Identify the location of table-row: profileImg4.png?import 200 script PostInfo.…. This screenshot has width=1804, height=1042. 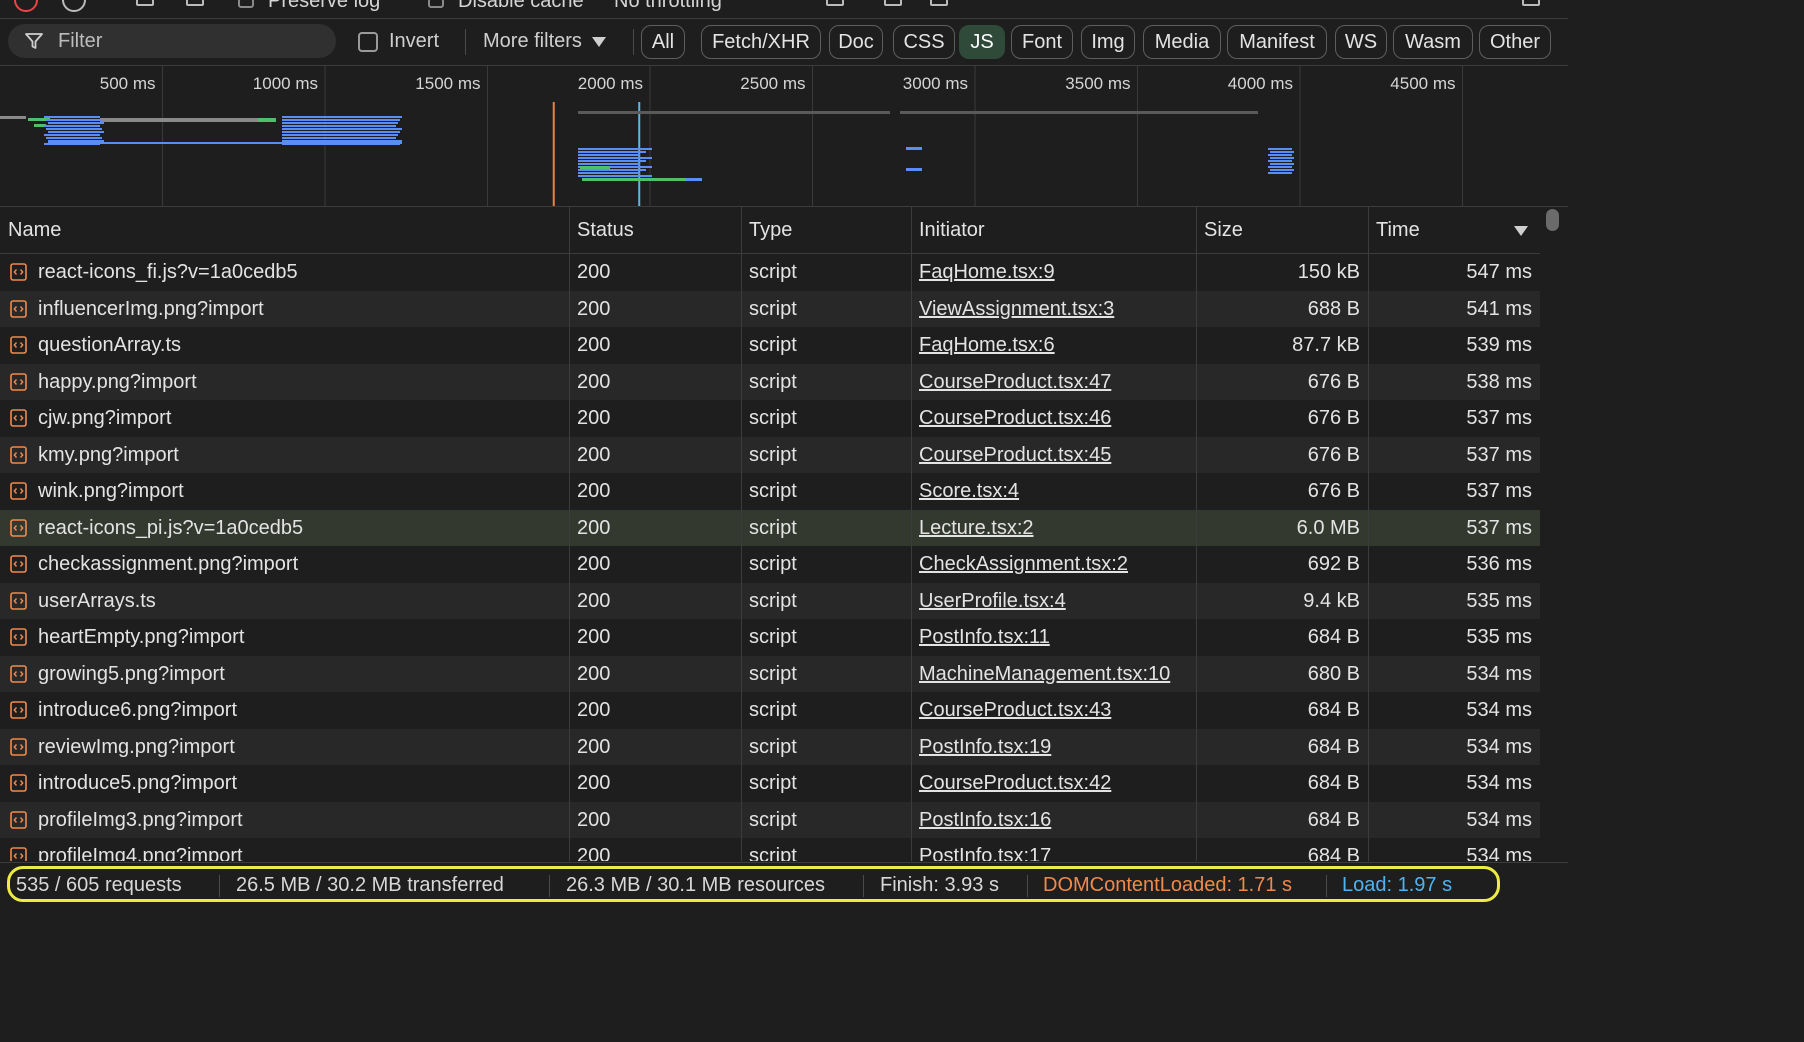
(770, 849).